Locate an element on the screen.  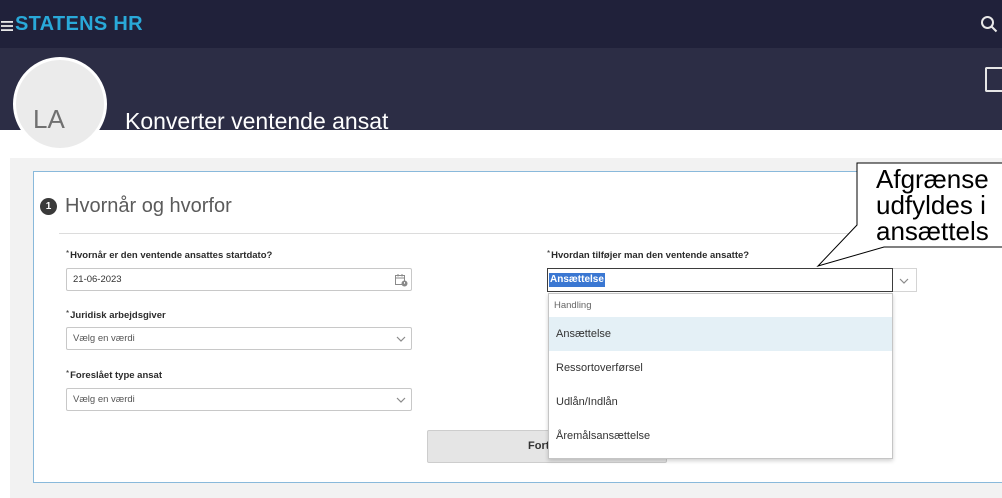
legal-employer-placeholder: Vælg en værdi is located at coordinates (104, 338).